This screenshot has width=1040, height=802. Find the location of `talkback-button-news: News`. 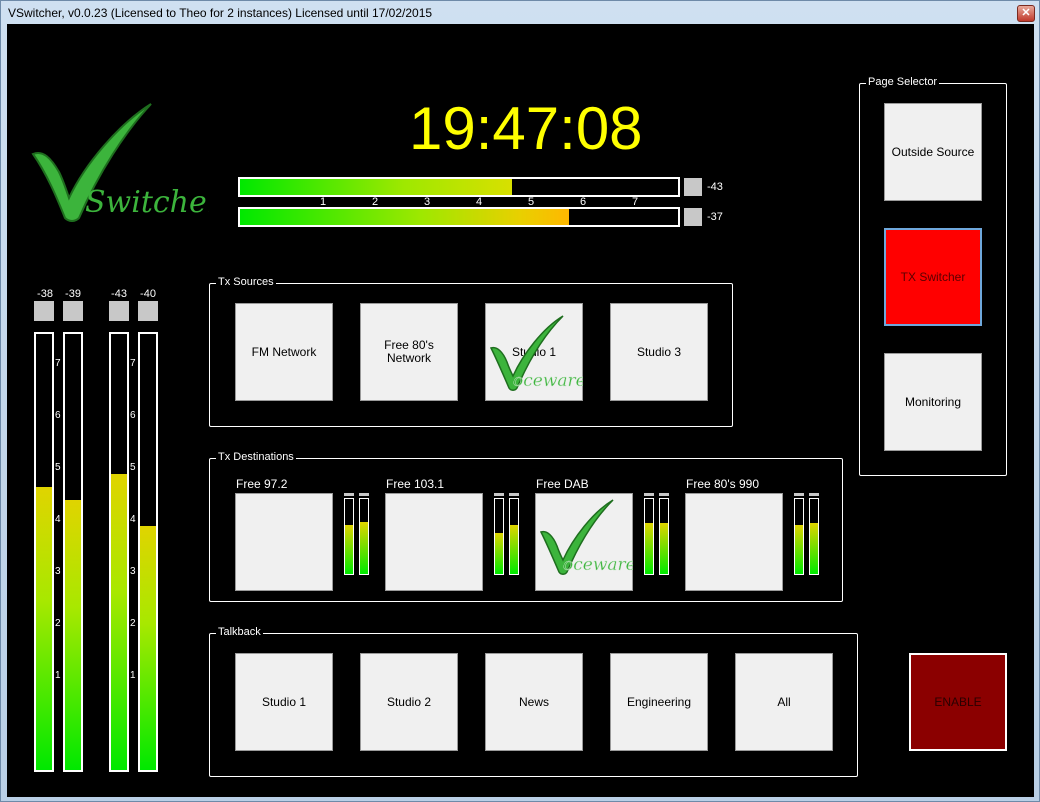

talkback-button-news: News is located at coordinates (534, 702).